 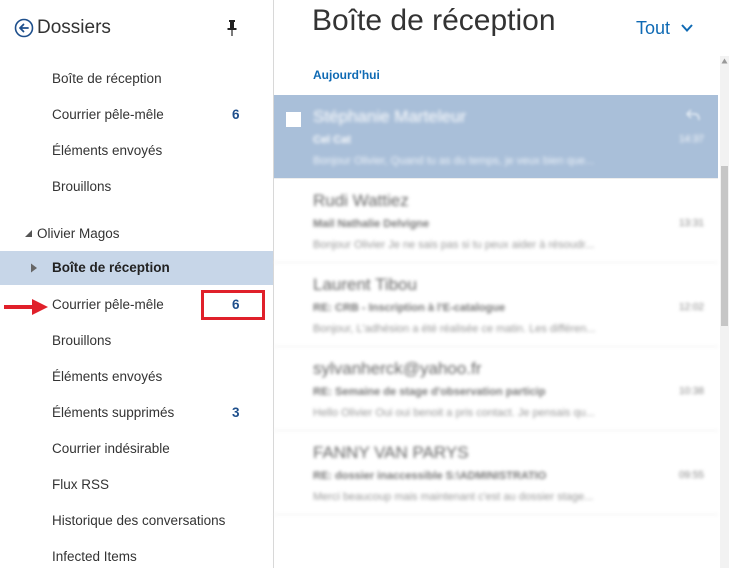 I want to click on message-sender: FANNY VAN PARYS, so click(x=391, y=452).